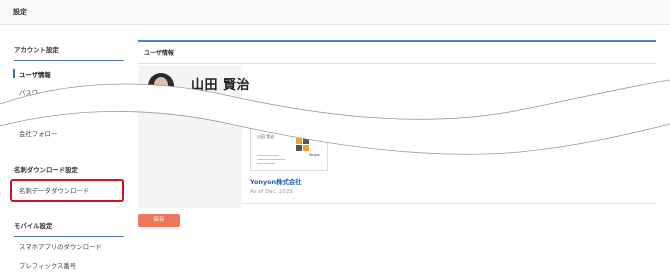  I want to click on save-button: 保存, so click(159, 220).